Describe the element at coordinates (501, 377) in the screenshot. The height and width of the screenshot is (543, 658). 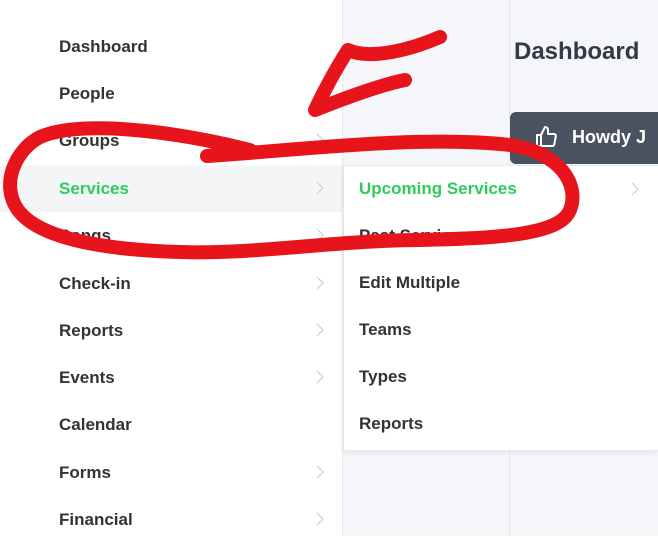
I see `submenu-item-types: Types` at that location.